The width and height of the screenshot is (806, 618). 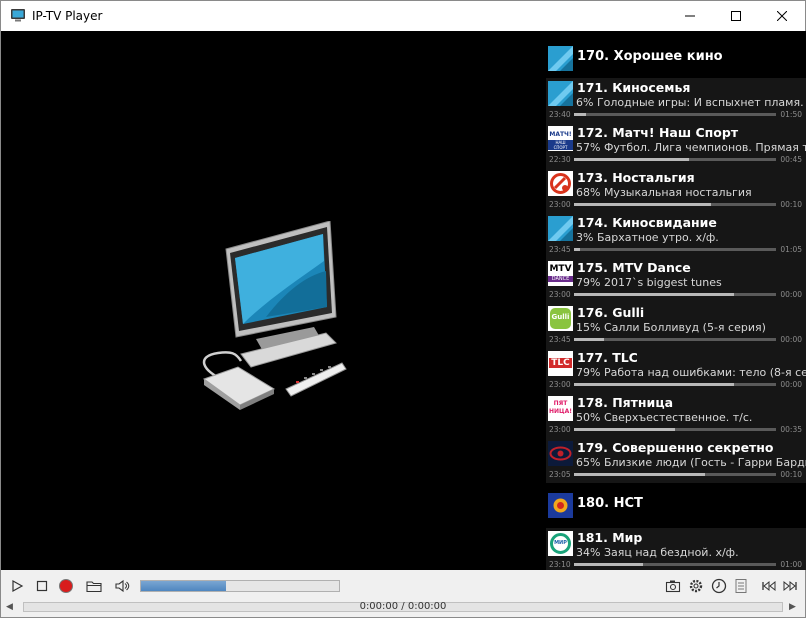 I want to click on maximize-button, so click(x=736, y=16).